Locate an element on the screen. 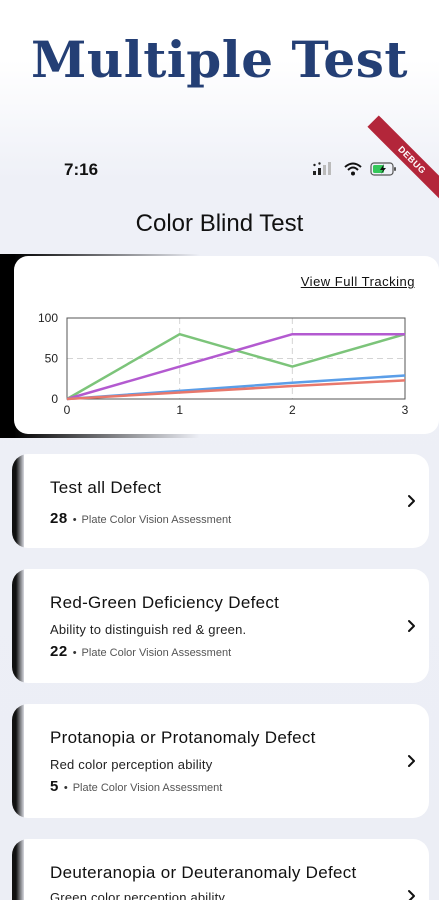  battery-charging-icon is located at coordinates (383, 169).